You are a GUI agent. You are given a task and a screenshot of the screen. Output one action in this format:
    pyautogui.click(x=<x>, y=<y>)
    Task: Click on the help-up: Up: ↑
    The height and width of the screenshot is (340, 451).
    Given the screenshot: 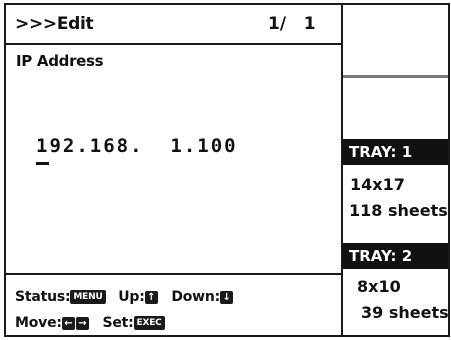 What is the action you would take?
    pyautogui.click(x=138, y=297)
    